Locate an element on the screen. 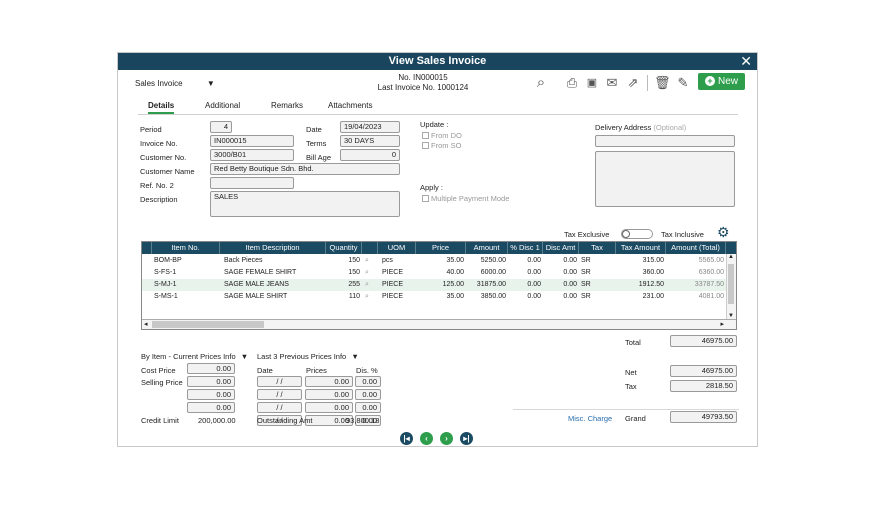 Image resolution: width=876 pixels, height=525 pixels. customer-name-label: Customer Name is located at coordinates (167, 171).